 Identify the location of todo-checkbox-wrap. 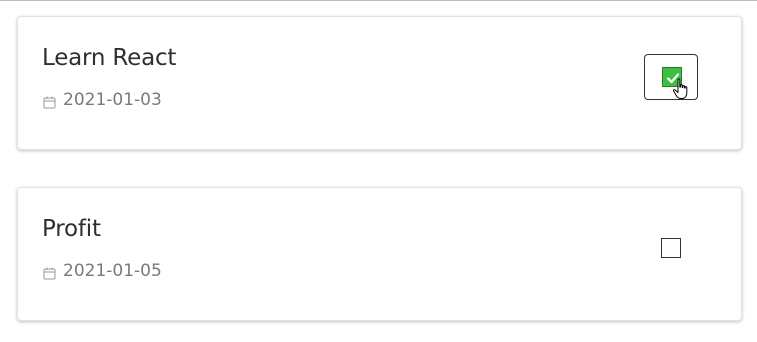
(671, 249).